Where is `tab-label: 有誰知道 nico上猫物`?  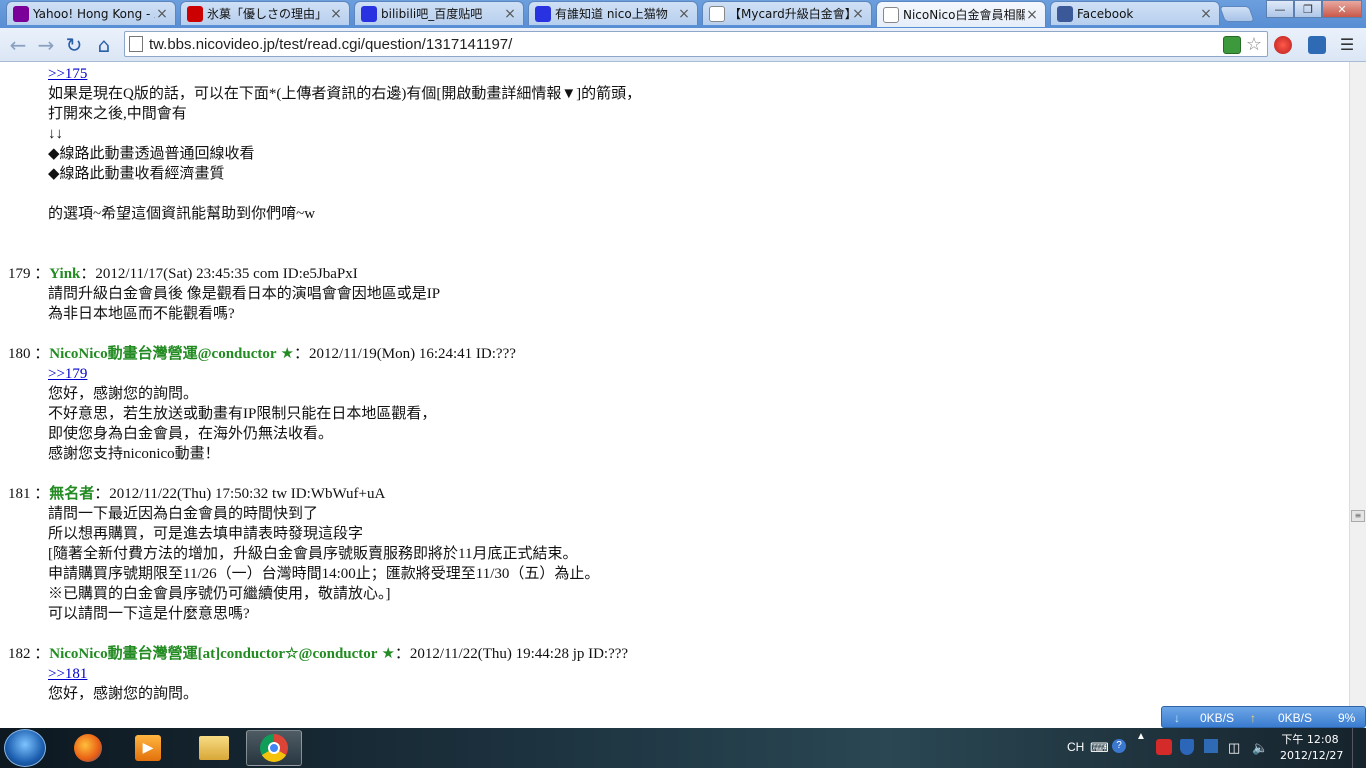 tab-label: 有誰知道 nico上猫物 is located at coordinates (611, 14).